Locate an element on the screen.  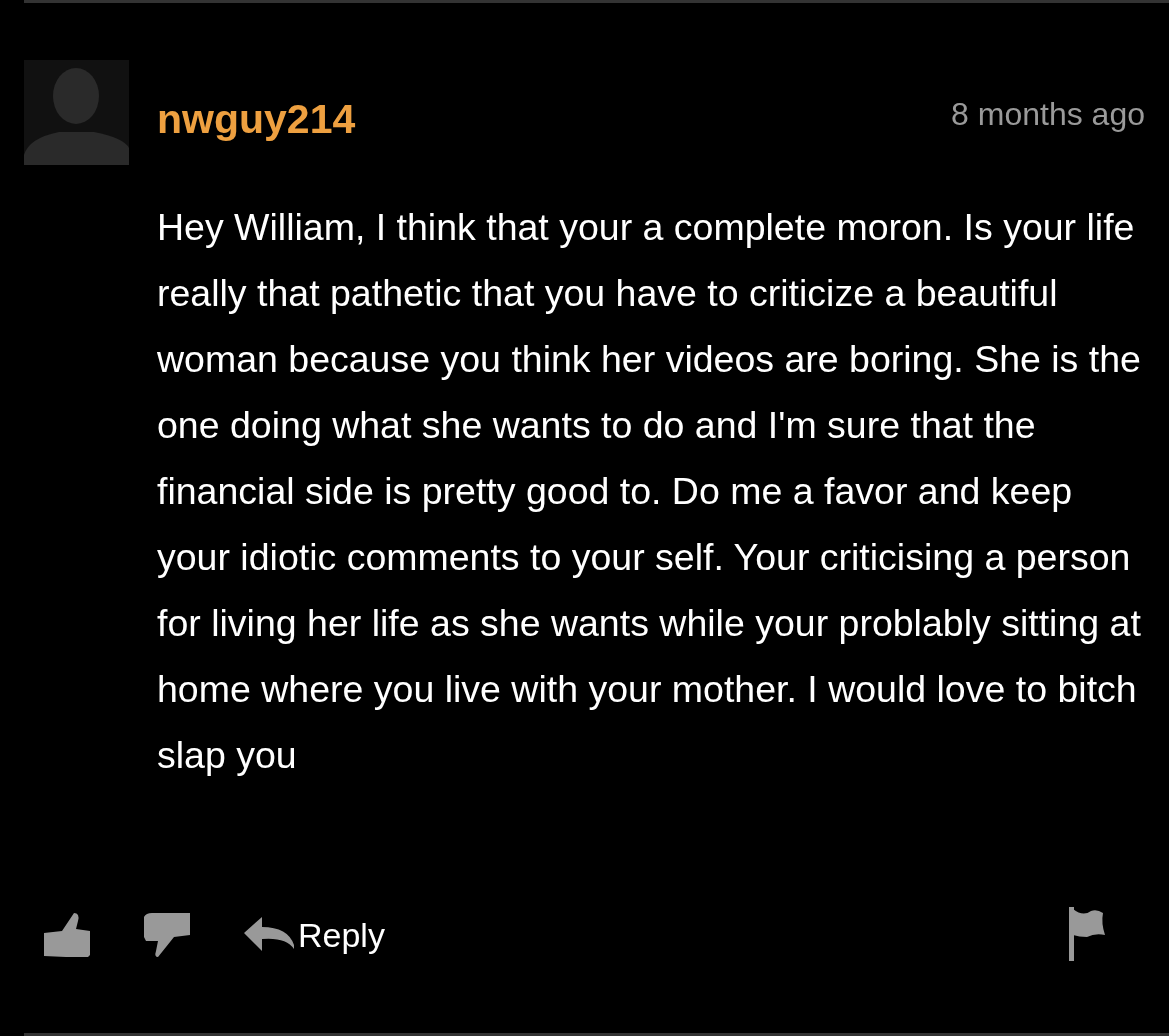
timestamp: 8 months ago is located at coordinates (1048, 114).